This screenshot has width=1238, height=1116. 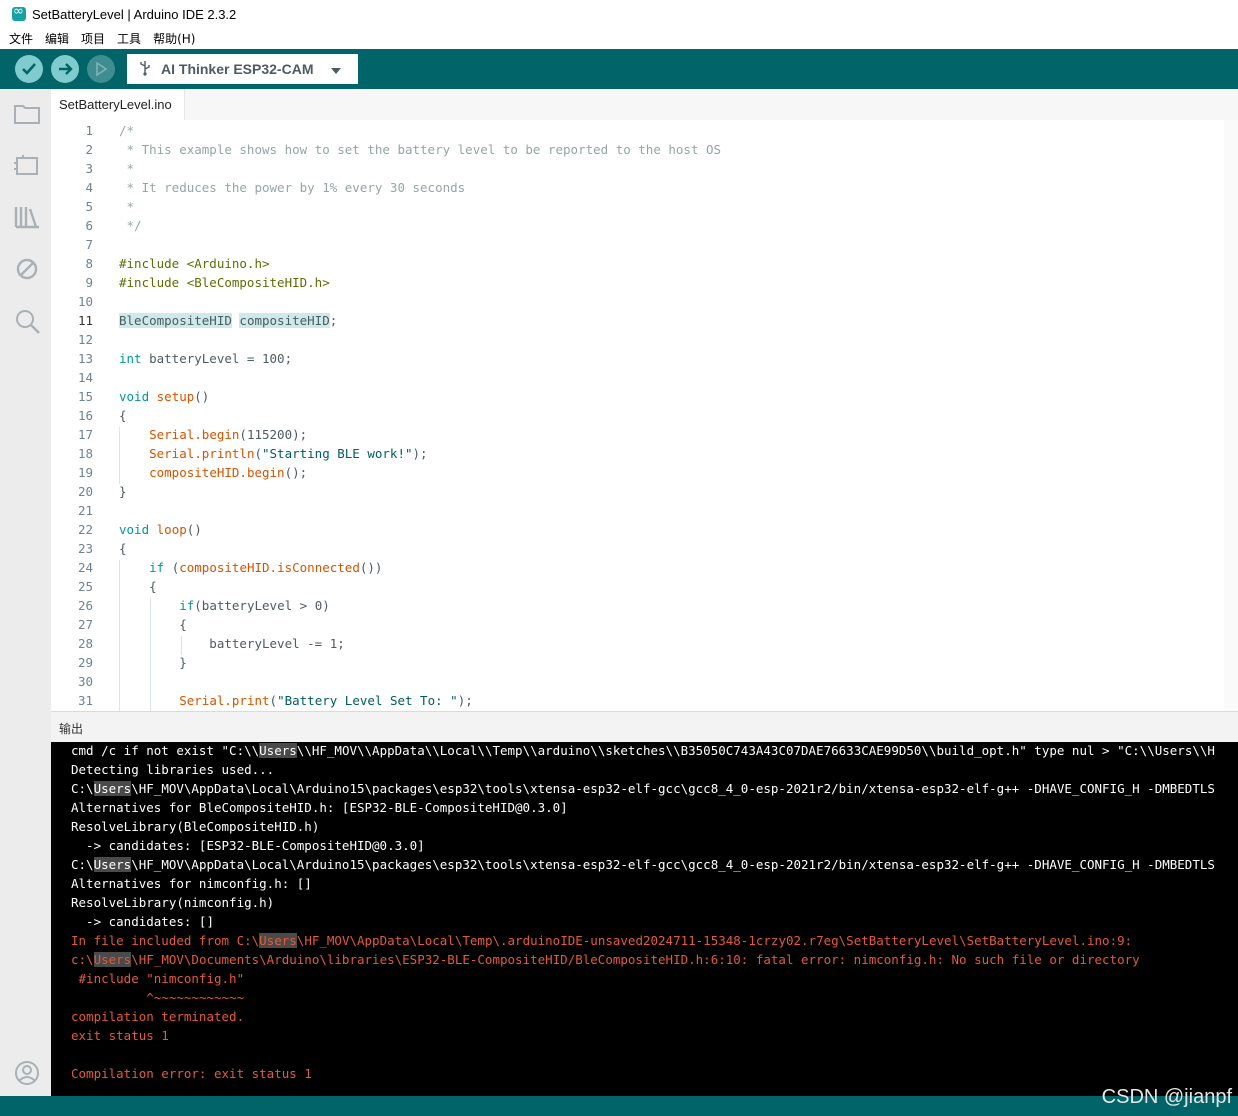 What do you see at coordinates (85, 662) in the screenshot?
I see `line-number: 29` at bounding box center [85, 662].